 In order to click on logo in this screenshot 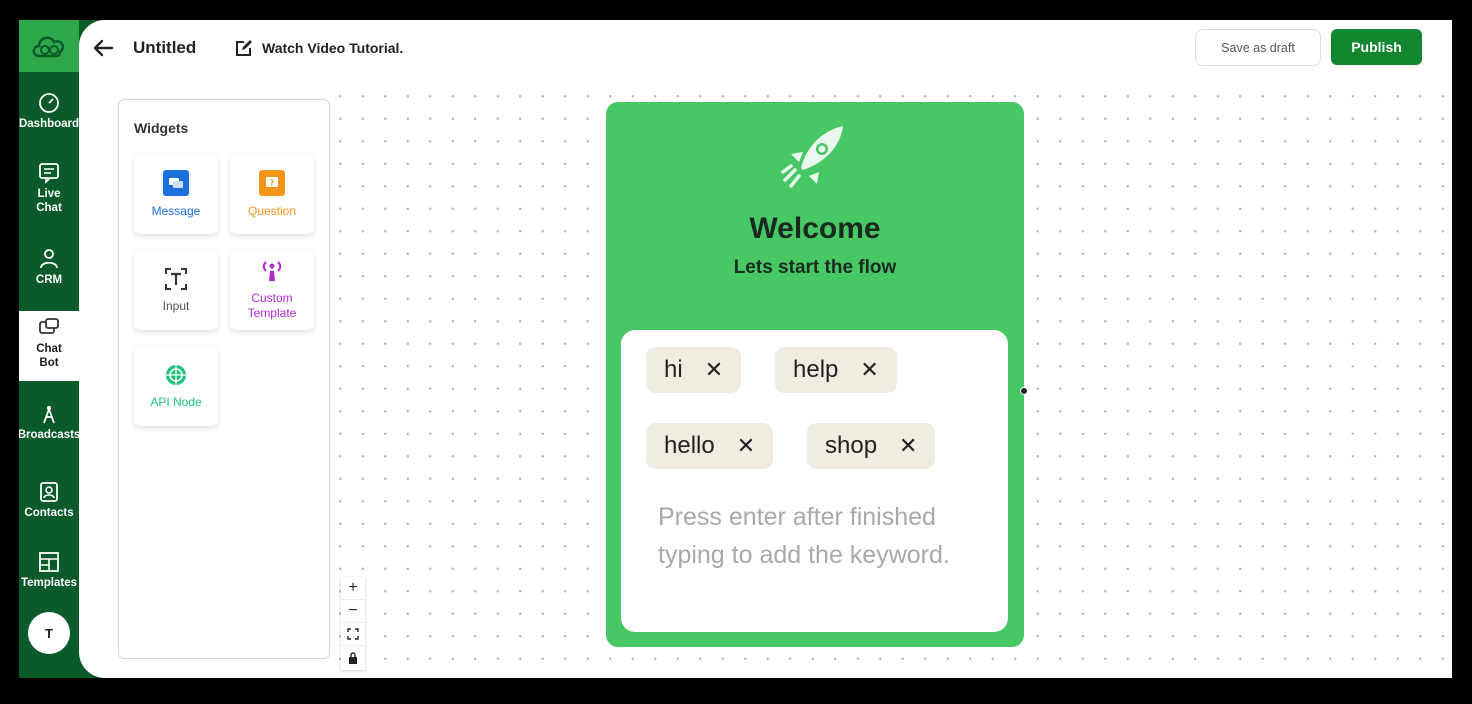, I will do `click(49, 46)`.